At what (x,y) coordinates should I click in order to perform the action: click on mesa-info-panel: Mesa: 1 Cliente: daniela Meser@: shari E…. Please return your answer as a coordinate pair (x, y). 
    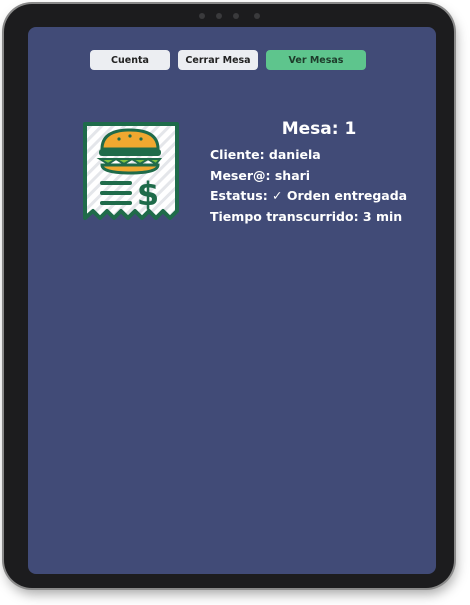
    Looking at the image, I should click on (315, 173).